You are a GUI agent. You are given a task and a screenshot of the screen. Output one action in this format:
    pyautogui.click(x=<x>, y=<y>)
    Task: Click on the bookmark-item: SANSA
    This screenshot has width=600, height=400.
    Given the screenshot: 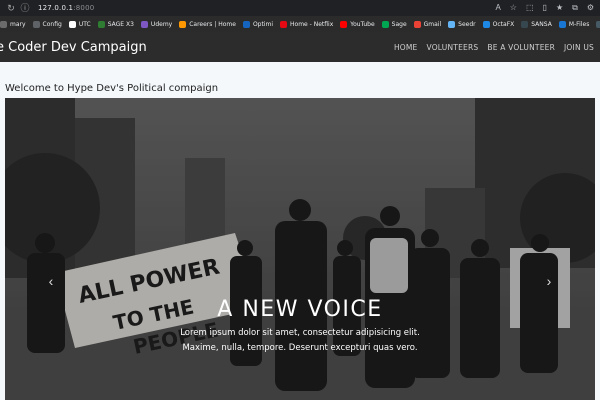 What is the action you would take?
    pyautogui.click(x=536, y=24)
    